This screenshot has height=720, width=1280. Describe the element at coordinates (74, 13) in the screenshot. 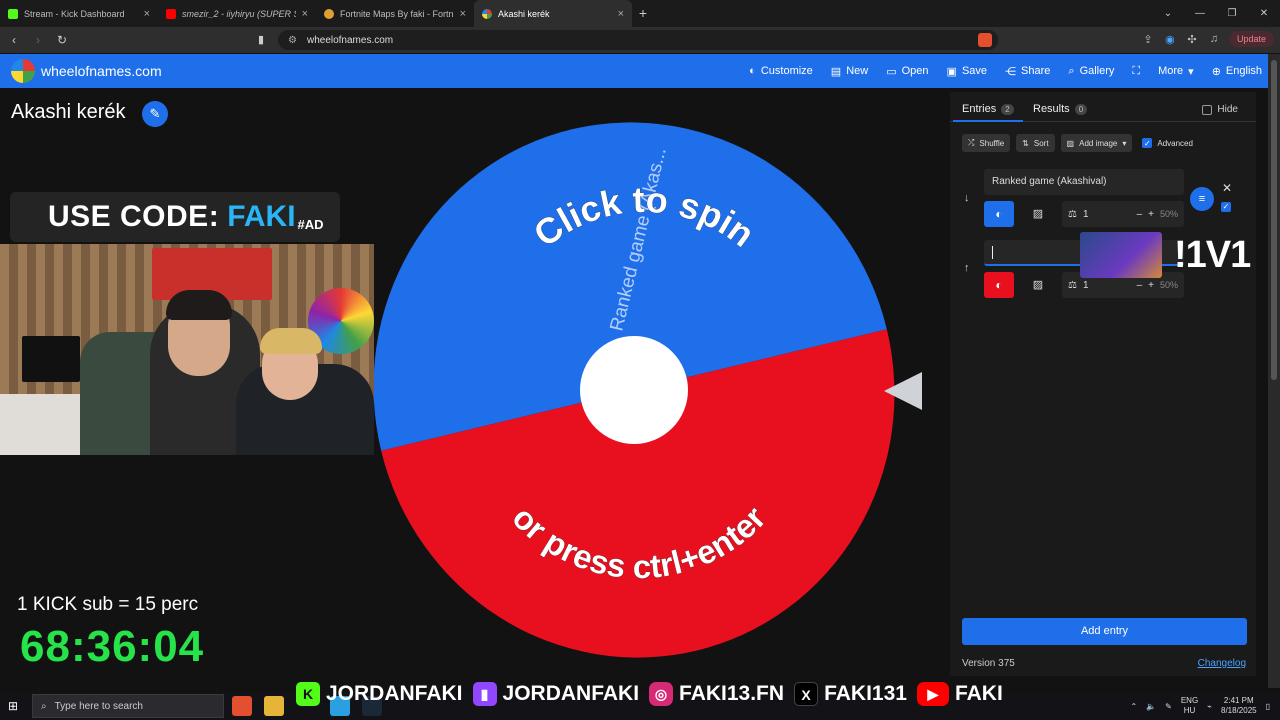

I see `tab-title: Stream - Kick Dashboard` at that location.